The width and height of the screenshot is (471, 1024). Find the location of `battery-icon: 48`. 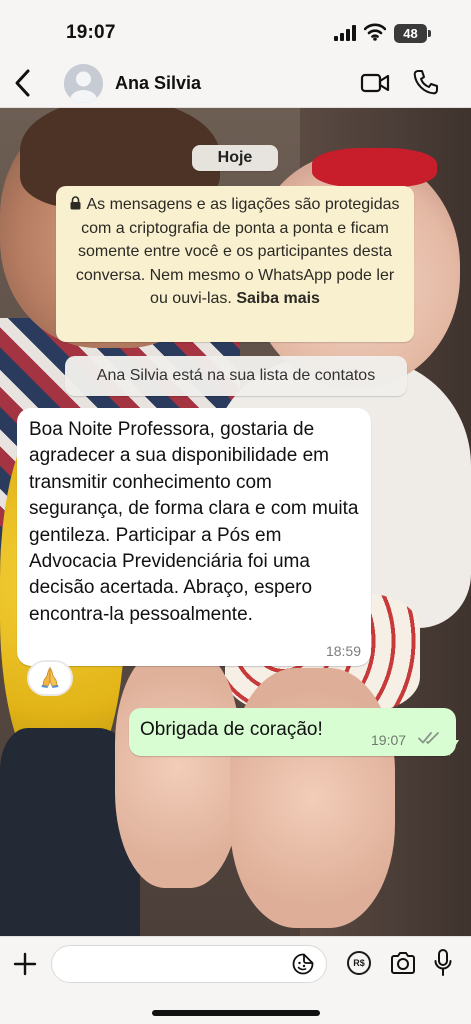

battery-icon: 48 is located at coordinates (410, 33).